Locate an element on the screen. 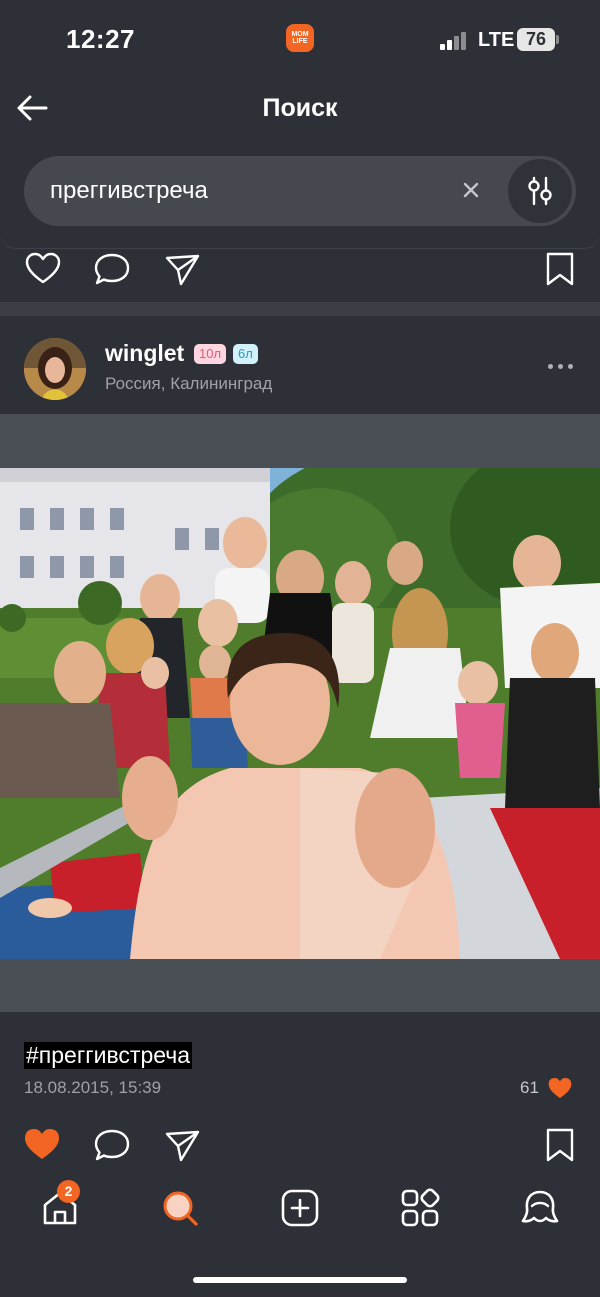 The height and width of the screenshot is (1297, 600). post-separator is located at coordinates (300, 309).